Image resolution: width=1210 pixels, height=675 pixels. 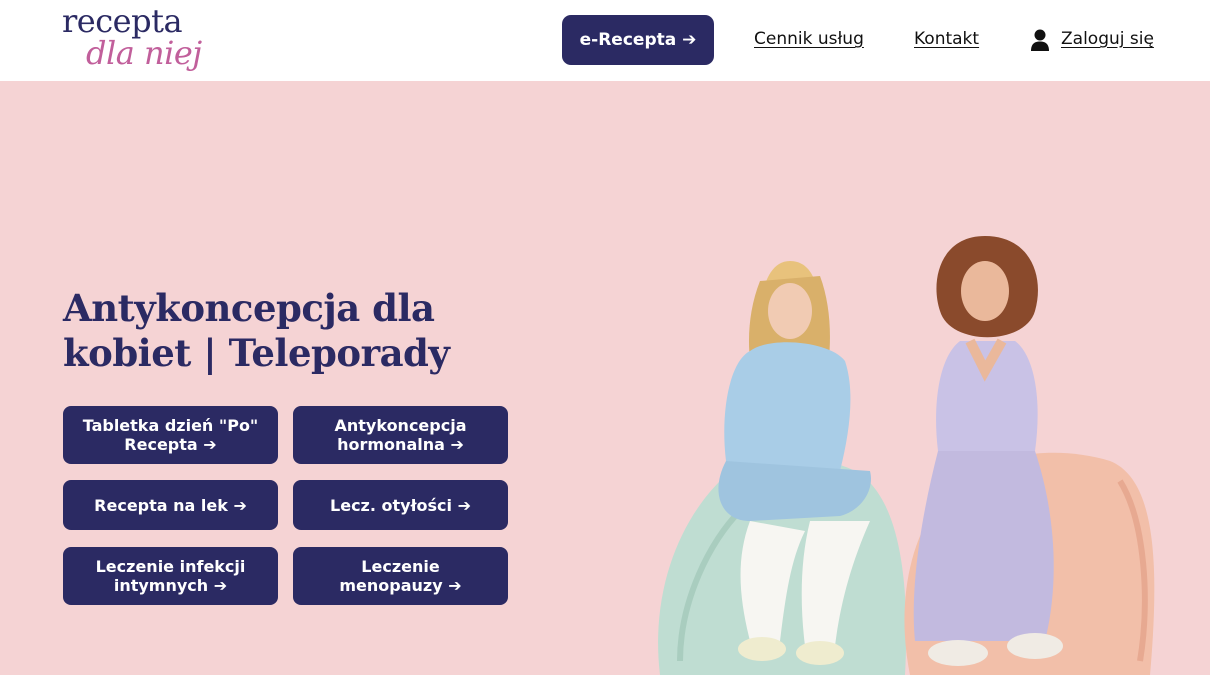 What do you see at coordinates (400, 435) in the screenshot?
I see `service-button-hormonal-contraception: Antykoncepcja hormonalna ➔` at bounding box center [400, 435].